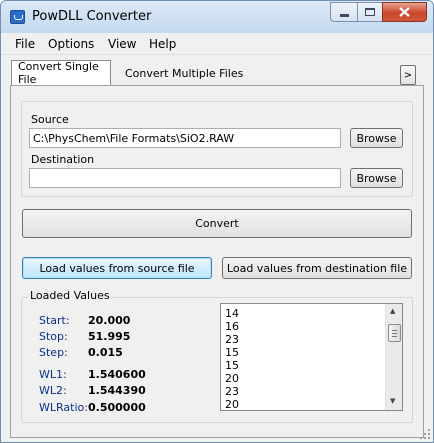 Image resolution: width=434 pixels, height=443 pixels. What do you see at coordinates (392, 401) in the screenshot?
I see `scroll-down-icon: ▼` at bounding box center [392, 401].